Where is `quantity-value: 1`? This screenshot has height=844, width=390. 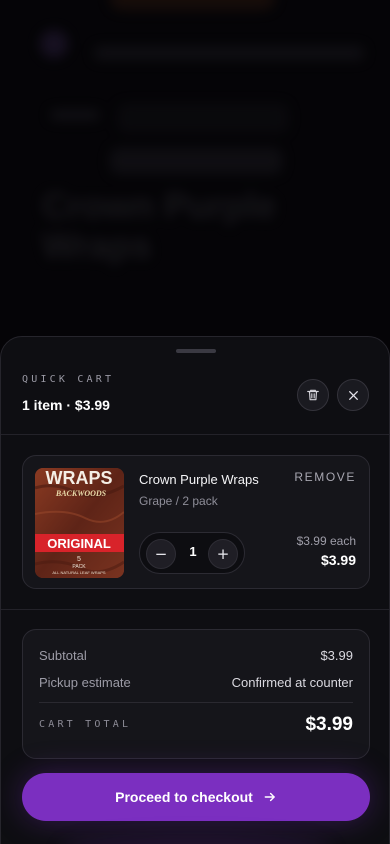 quantity-value: 1 is located at coordinates (193, 551).